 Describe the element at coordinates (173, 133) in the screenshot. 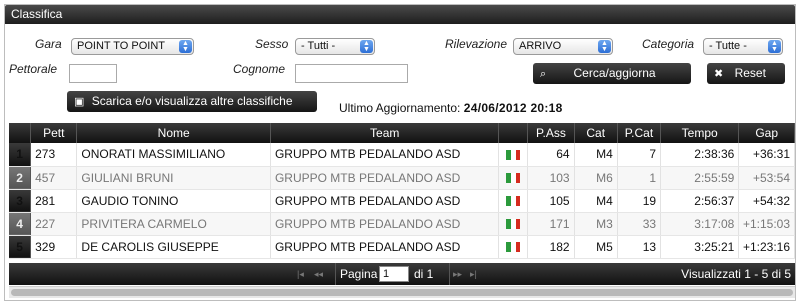

I see `header-nome: Nome` at that location.